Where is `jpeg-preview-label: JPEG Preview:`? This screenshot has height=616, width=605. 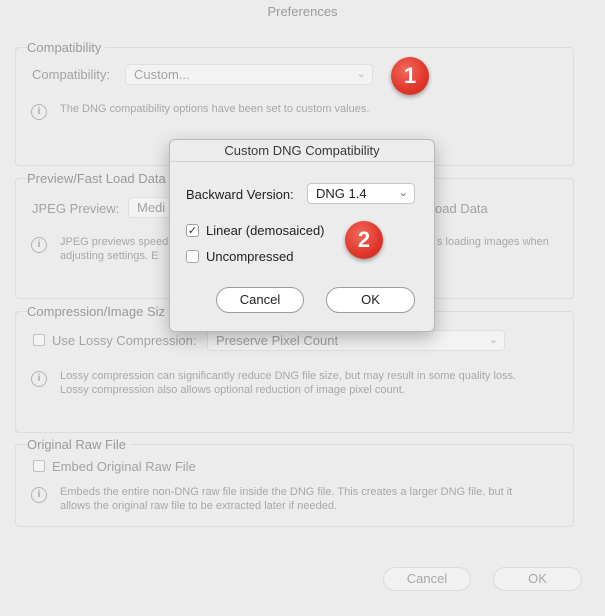
jpeg-preview-label: JPEG Preview: is located at coordinates (76, 208).